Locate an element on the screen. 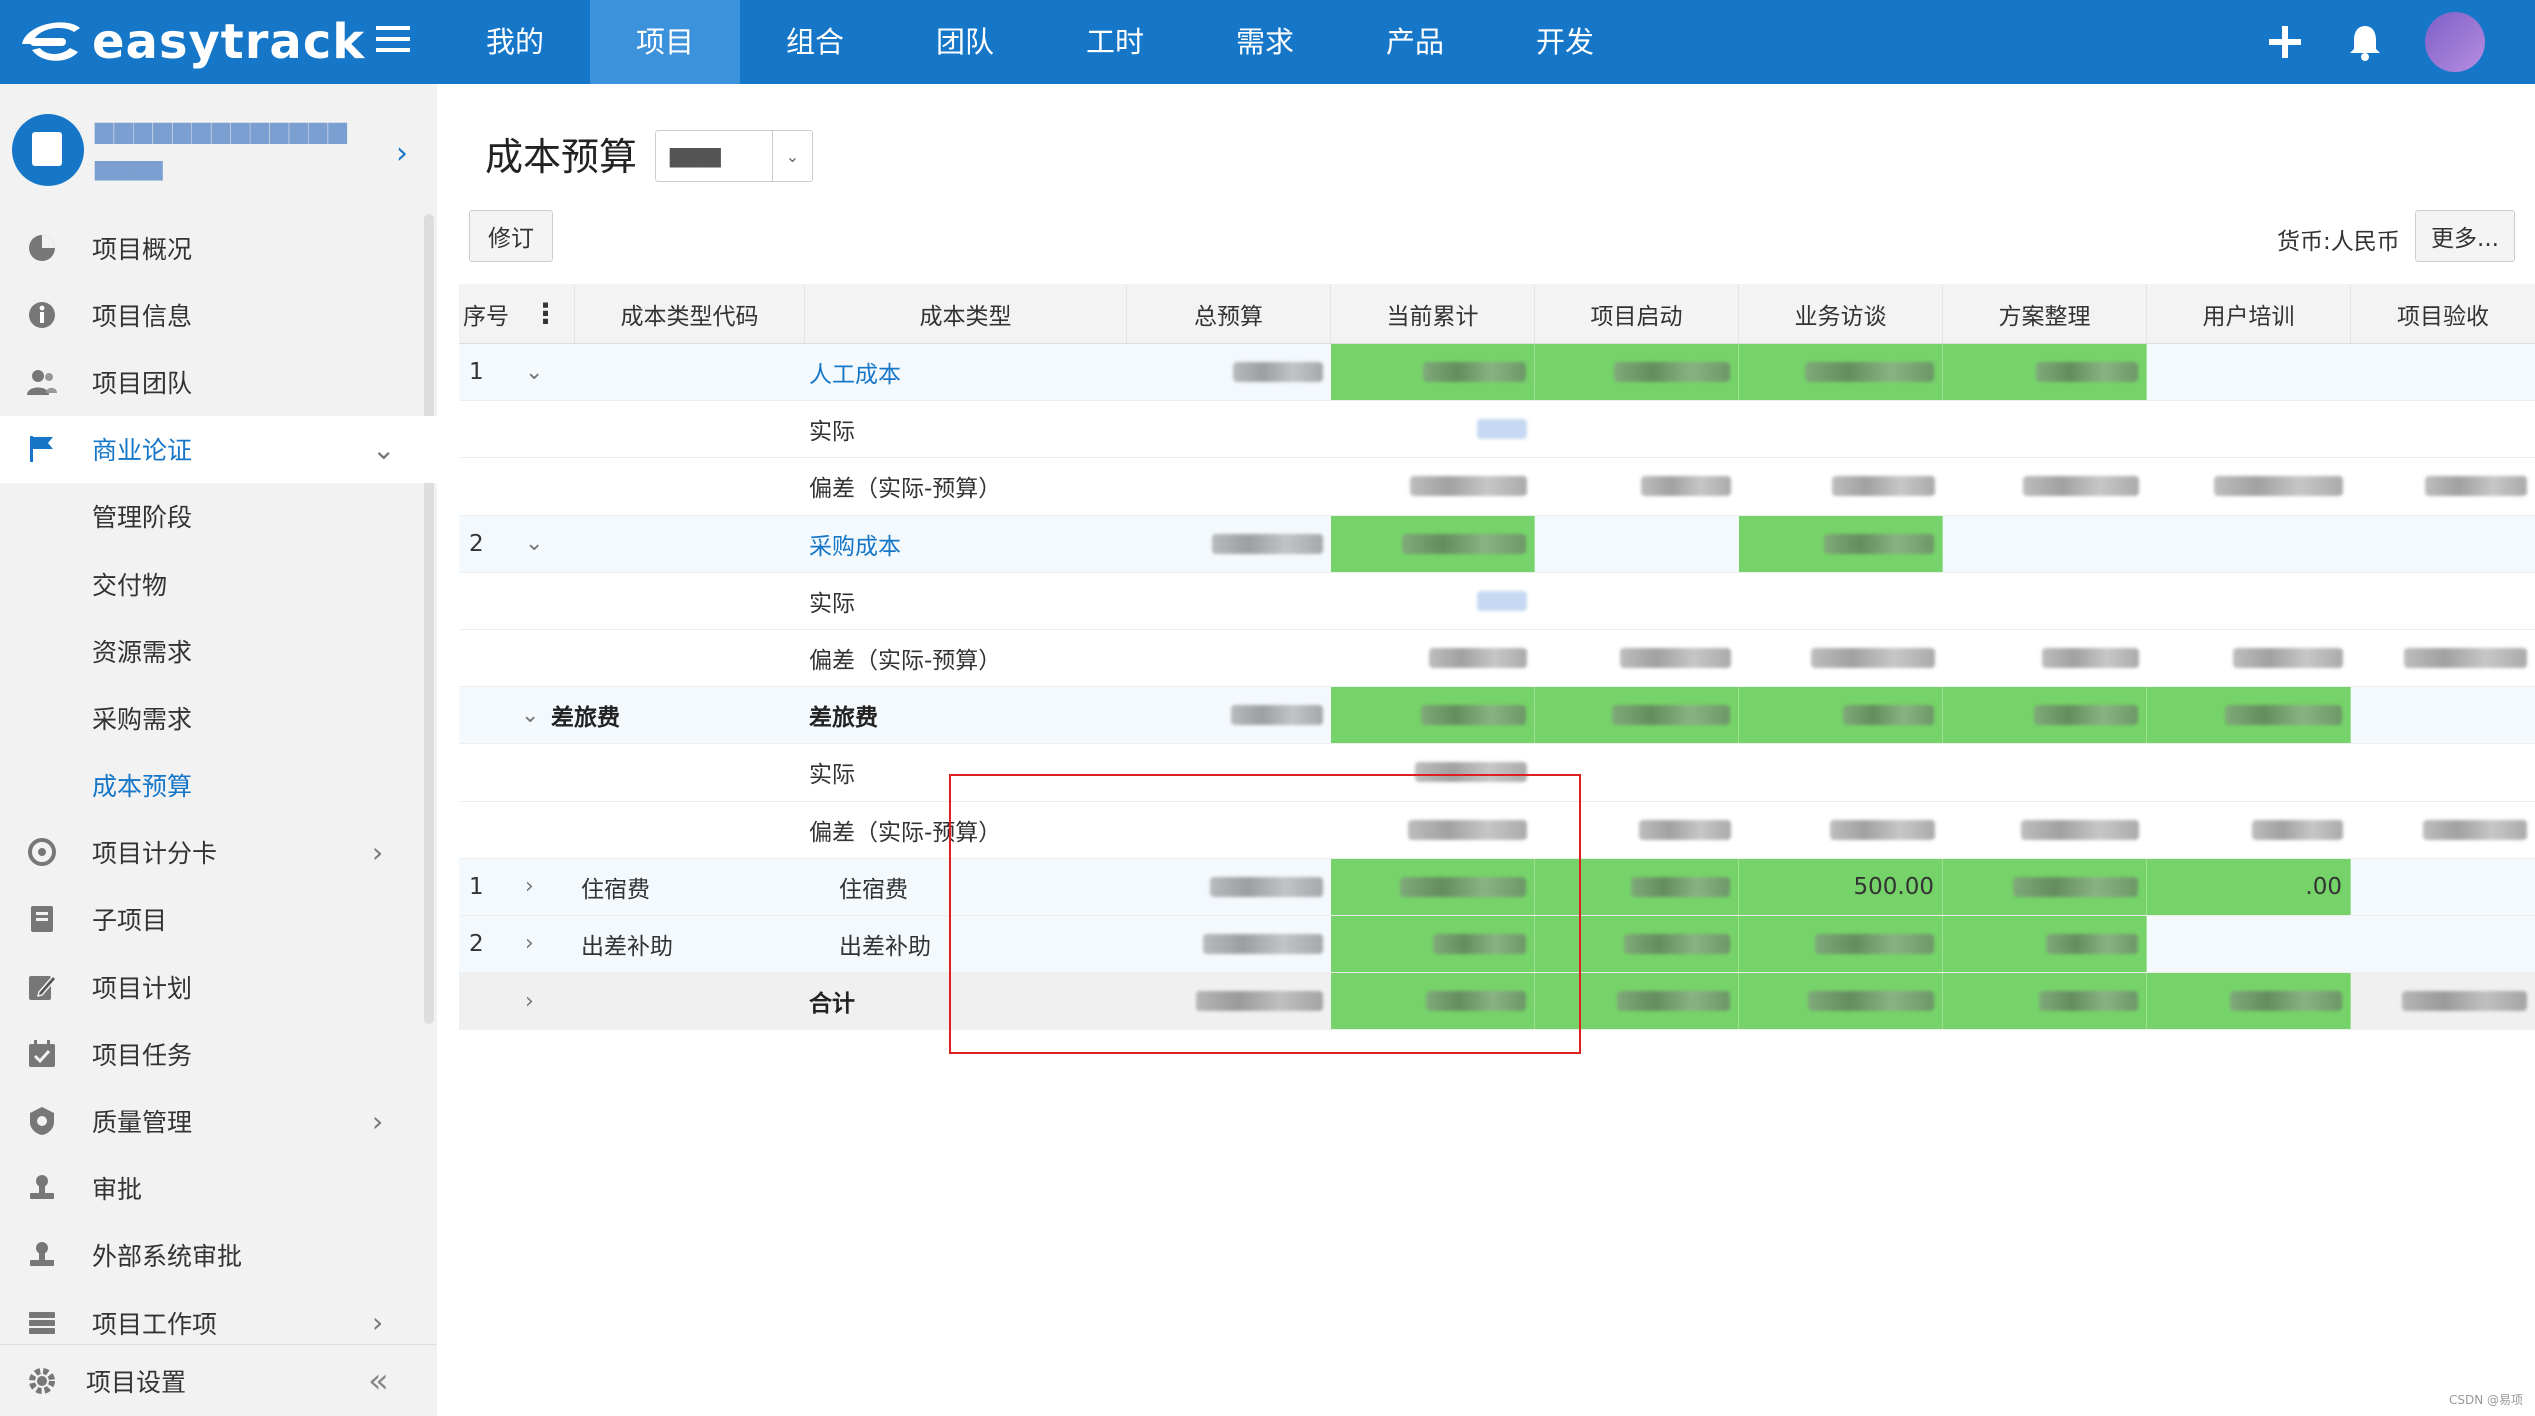 This screenshot has height=1416, width=2535. sidebar-item-label: 商业论证 is located at coordinates (142, 451).